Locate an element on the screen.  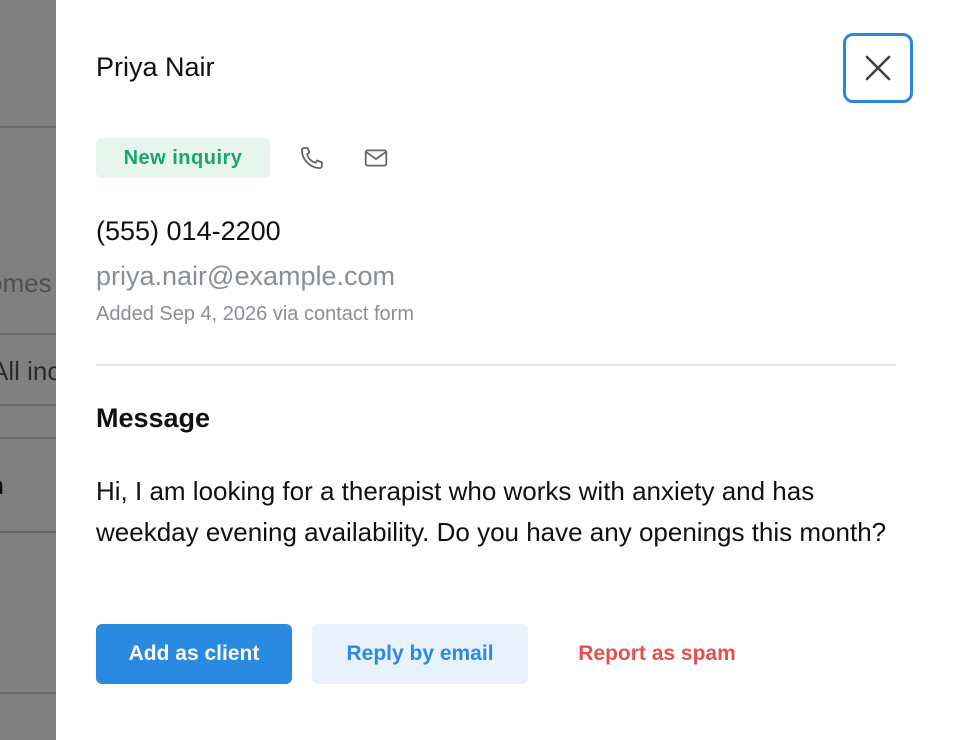
close-button is located at coordinates (878, 68).